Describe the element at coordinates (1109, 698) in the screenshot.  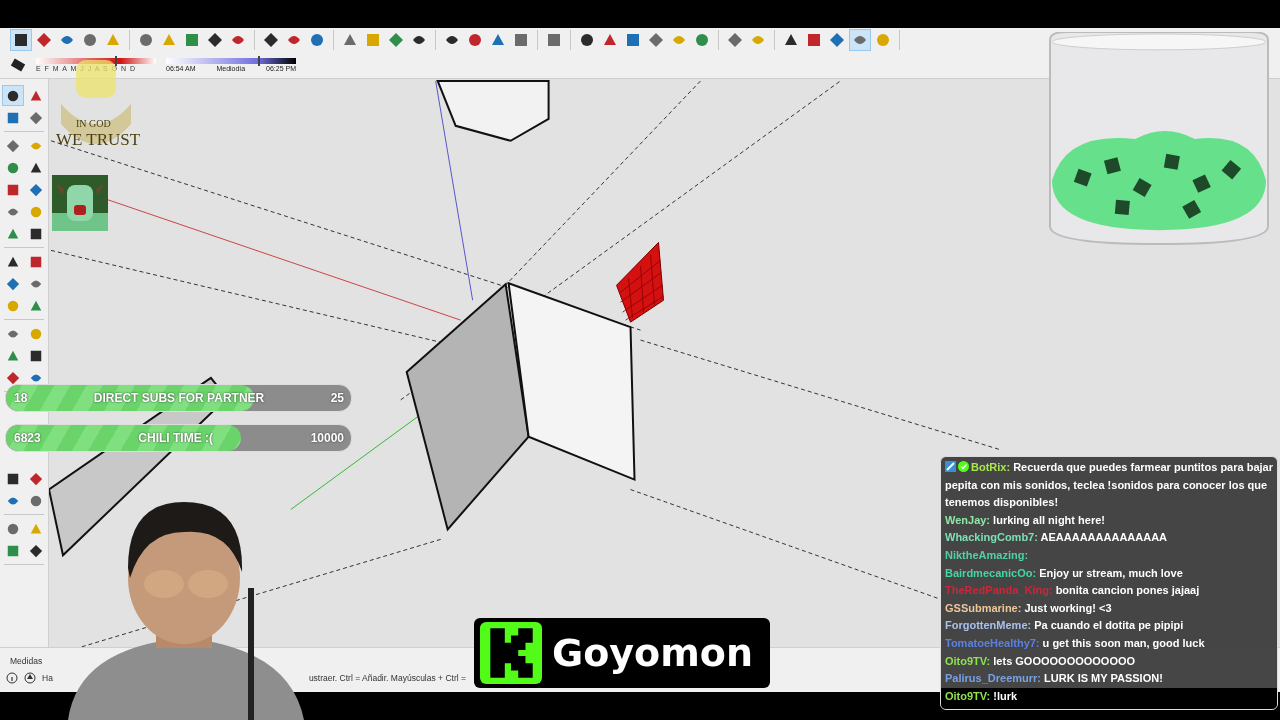
I see `chat-message: Oito9TV: !lurk` at that location.